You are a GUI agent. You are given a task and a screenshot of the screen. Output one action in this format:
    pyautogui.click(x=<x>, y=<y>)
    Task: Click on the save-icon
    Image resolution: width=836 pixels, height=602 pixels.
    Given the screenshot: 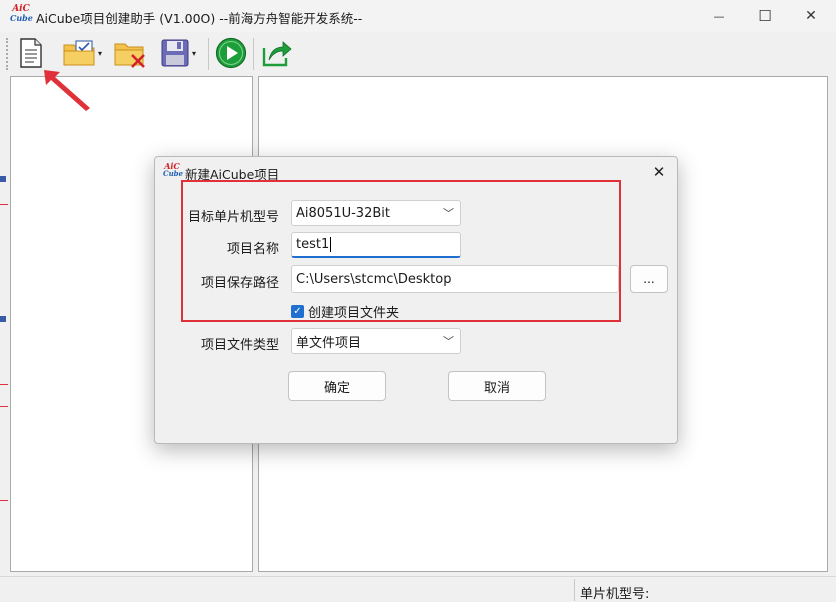 What is the action you would take?
    pyautogui.click(x=175, y=53)
    